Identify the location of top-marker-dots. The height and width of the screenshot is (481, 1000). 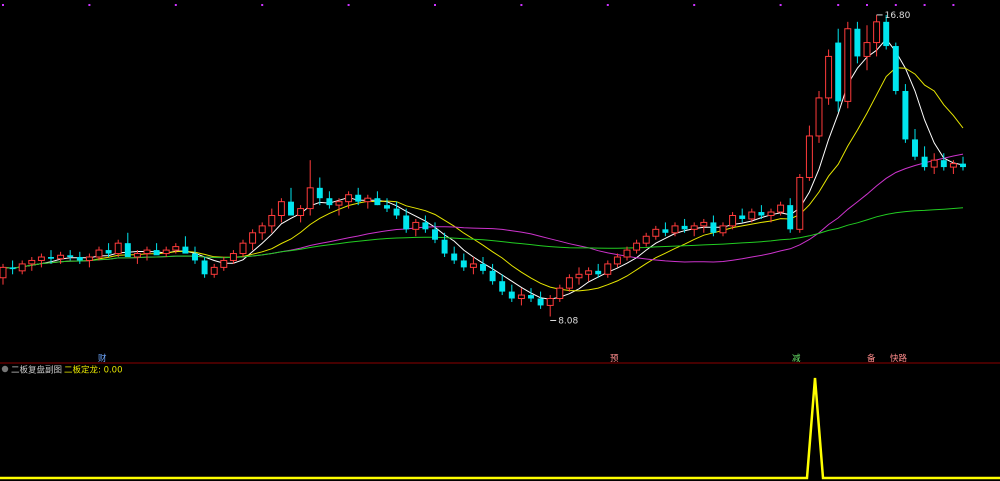
(478, 5).